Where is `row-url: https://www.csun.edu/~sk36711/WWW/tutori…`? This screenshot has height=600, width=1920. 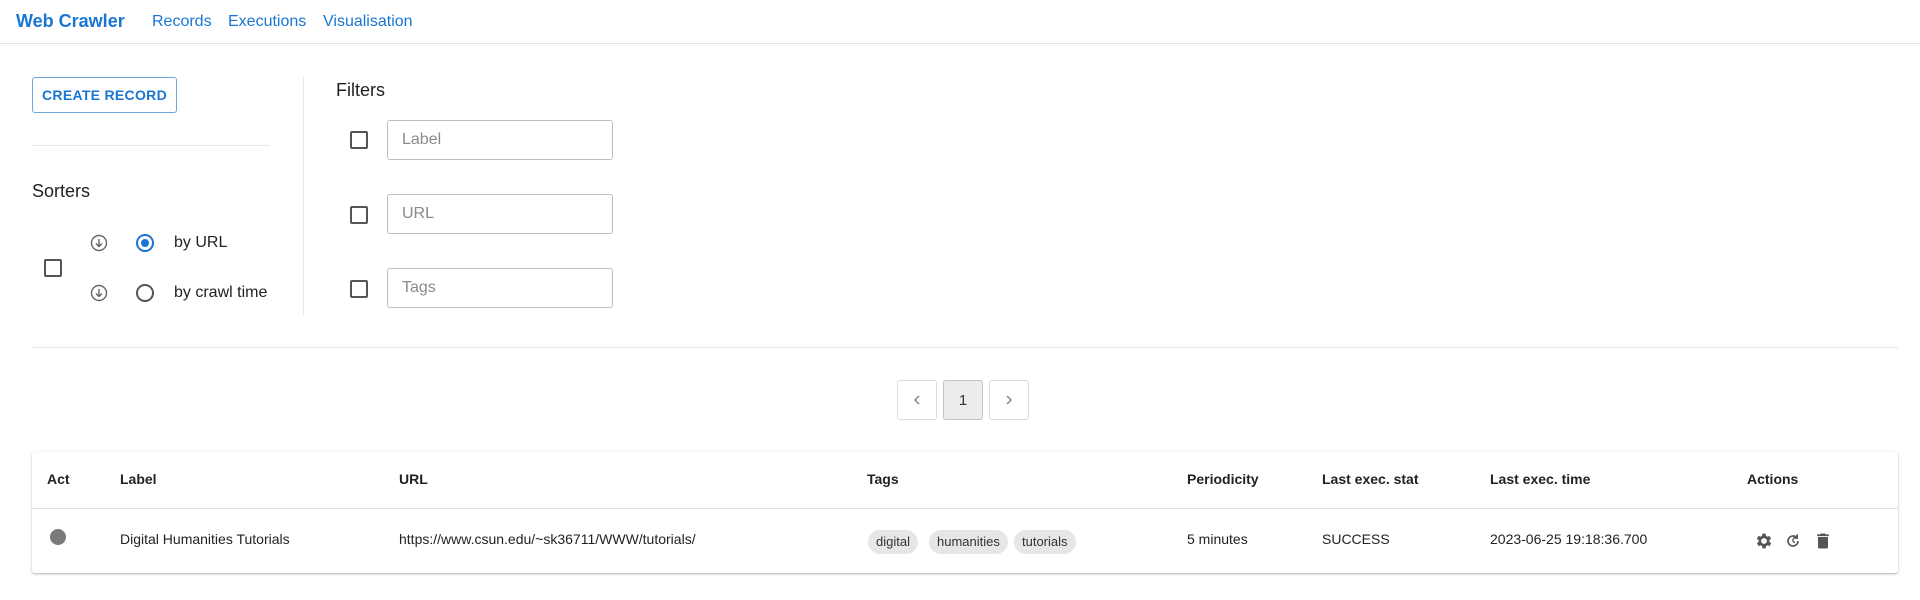 row-url: https://www.csun.edu/~sk36711/WWW/tutori… is located at coordinates (547, 539).